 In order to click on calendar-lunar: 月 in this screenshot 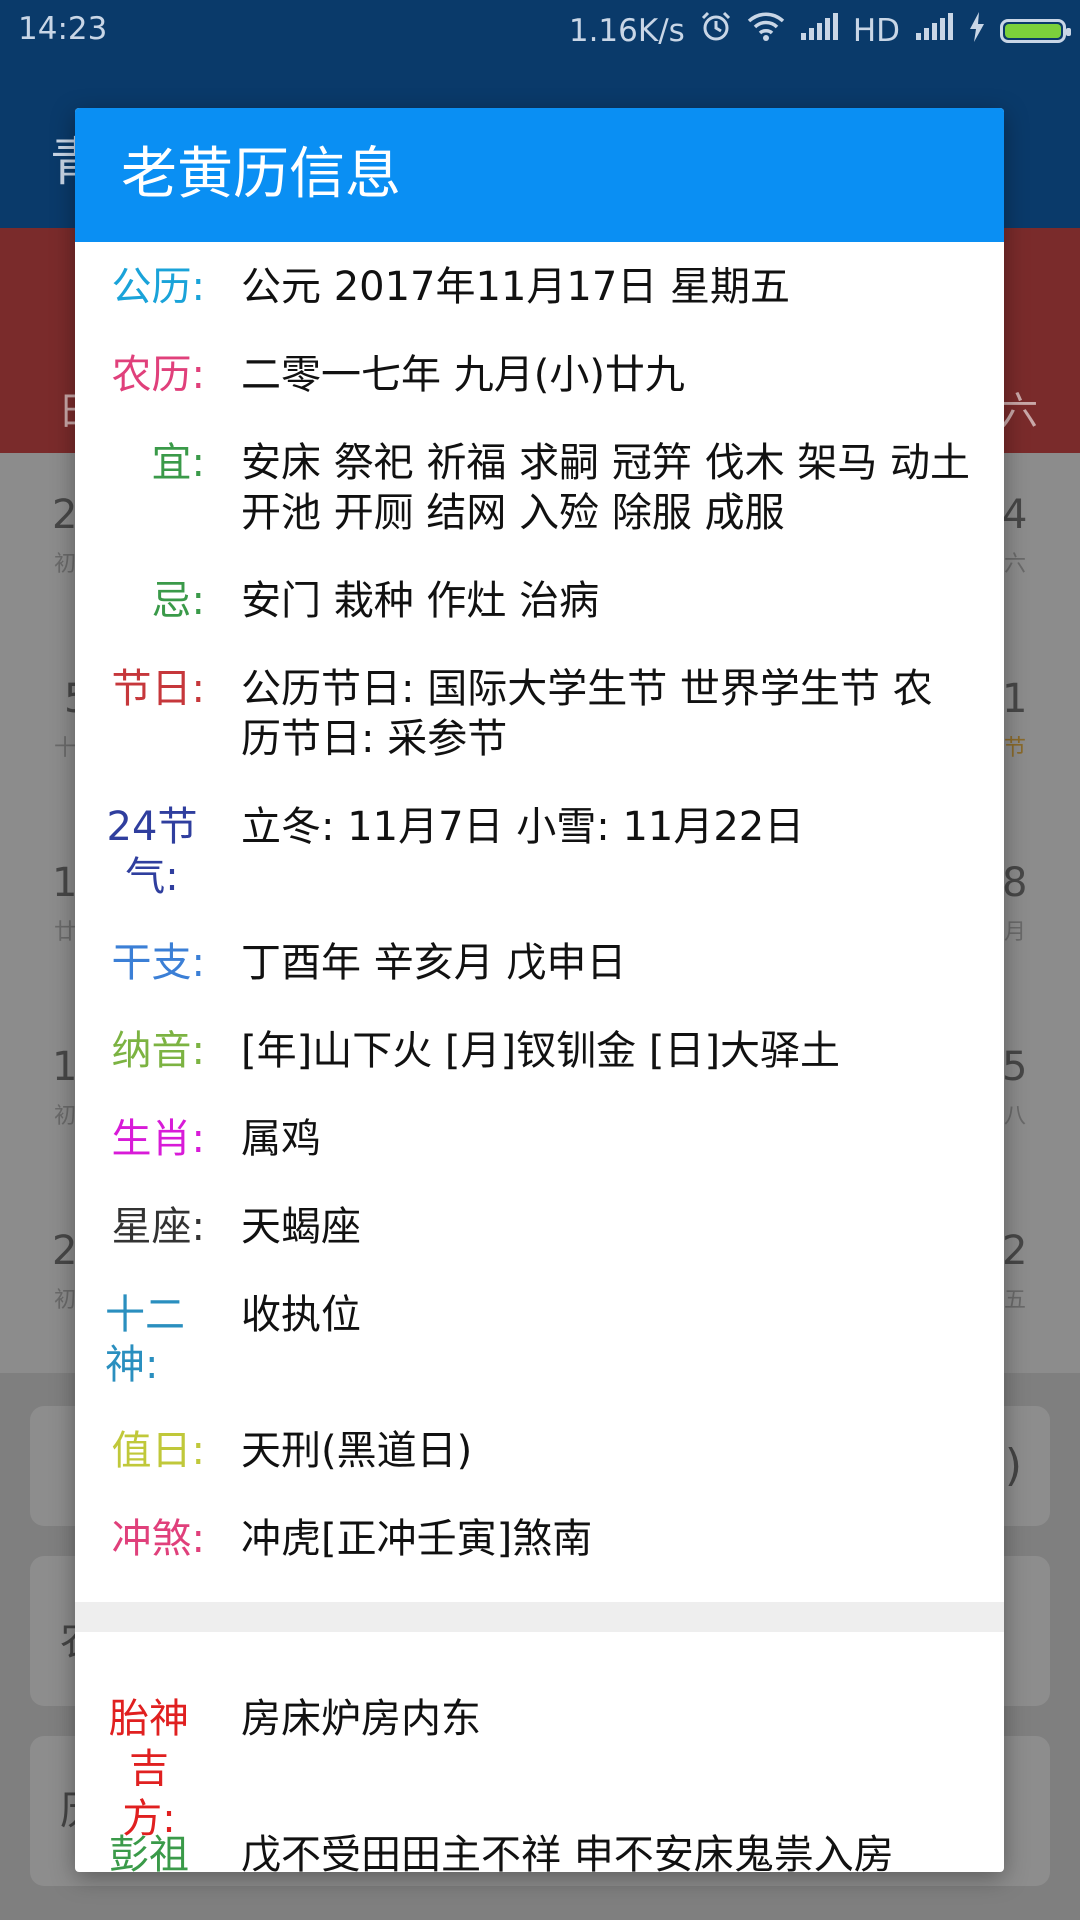, I will do `click(1015, 932)`.